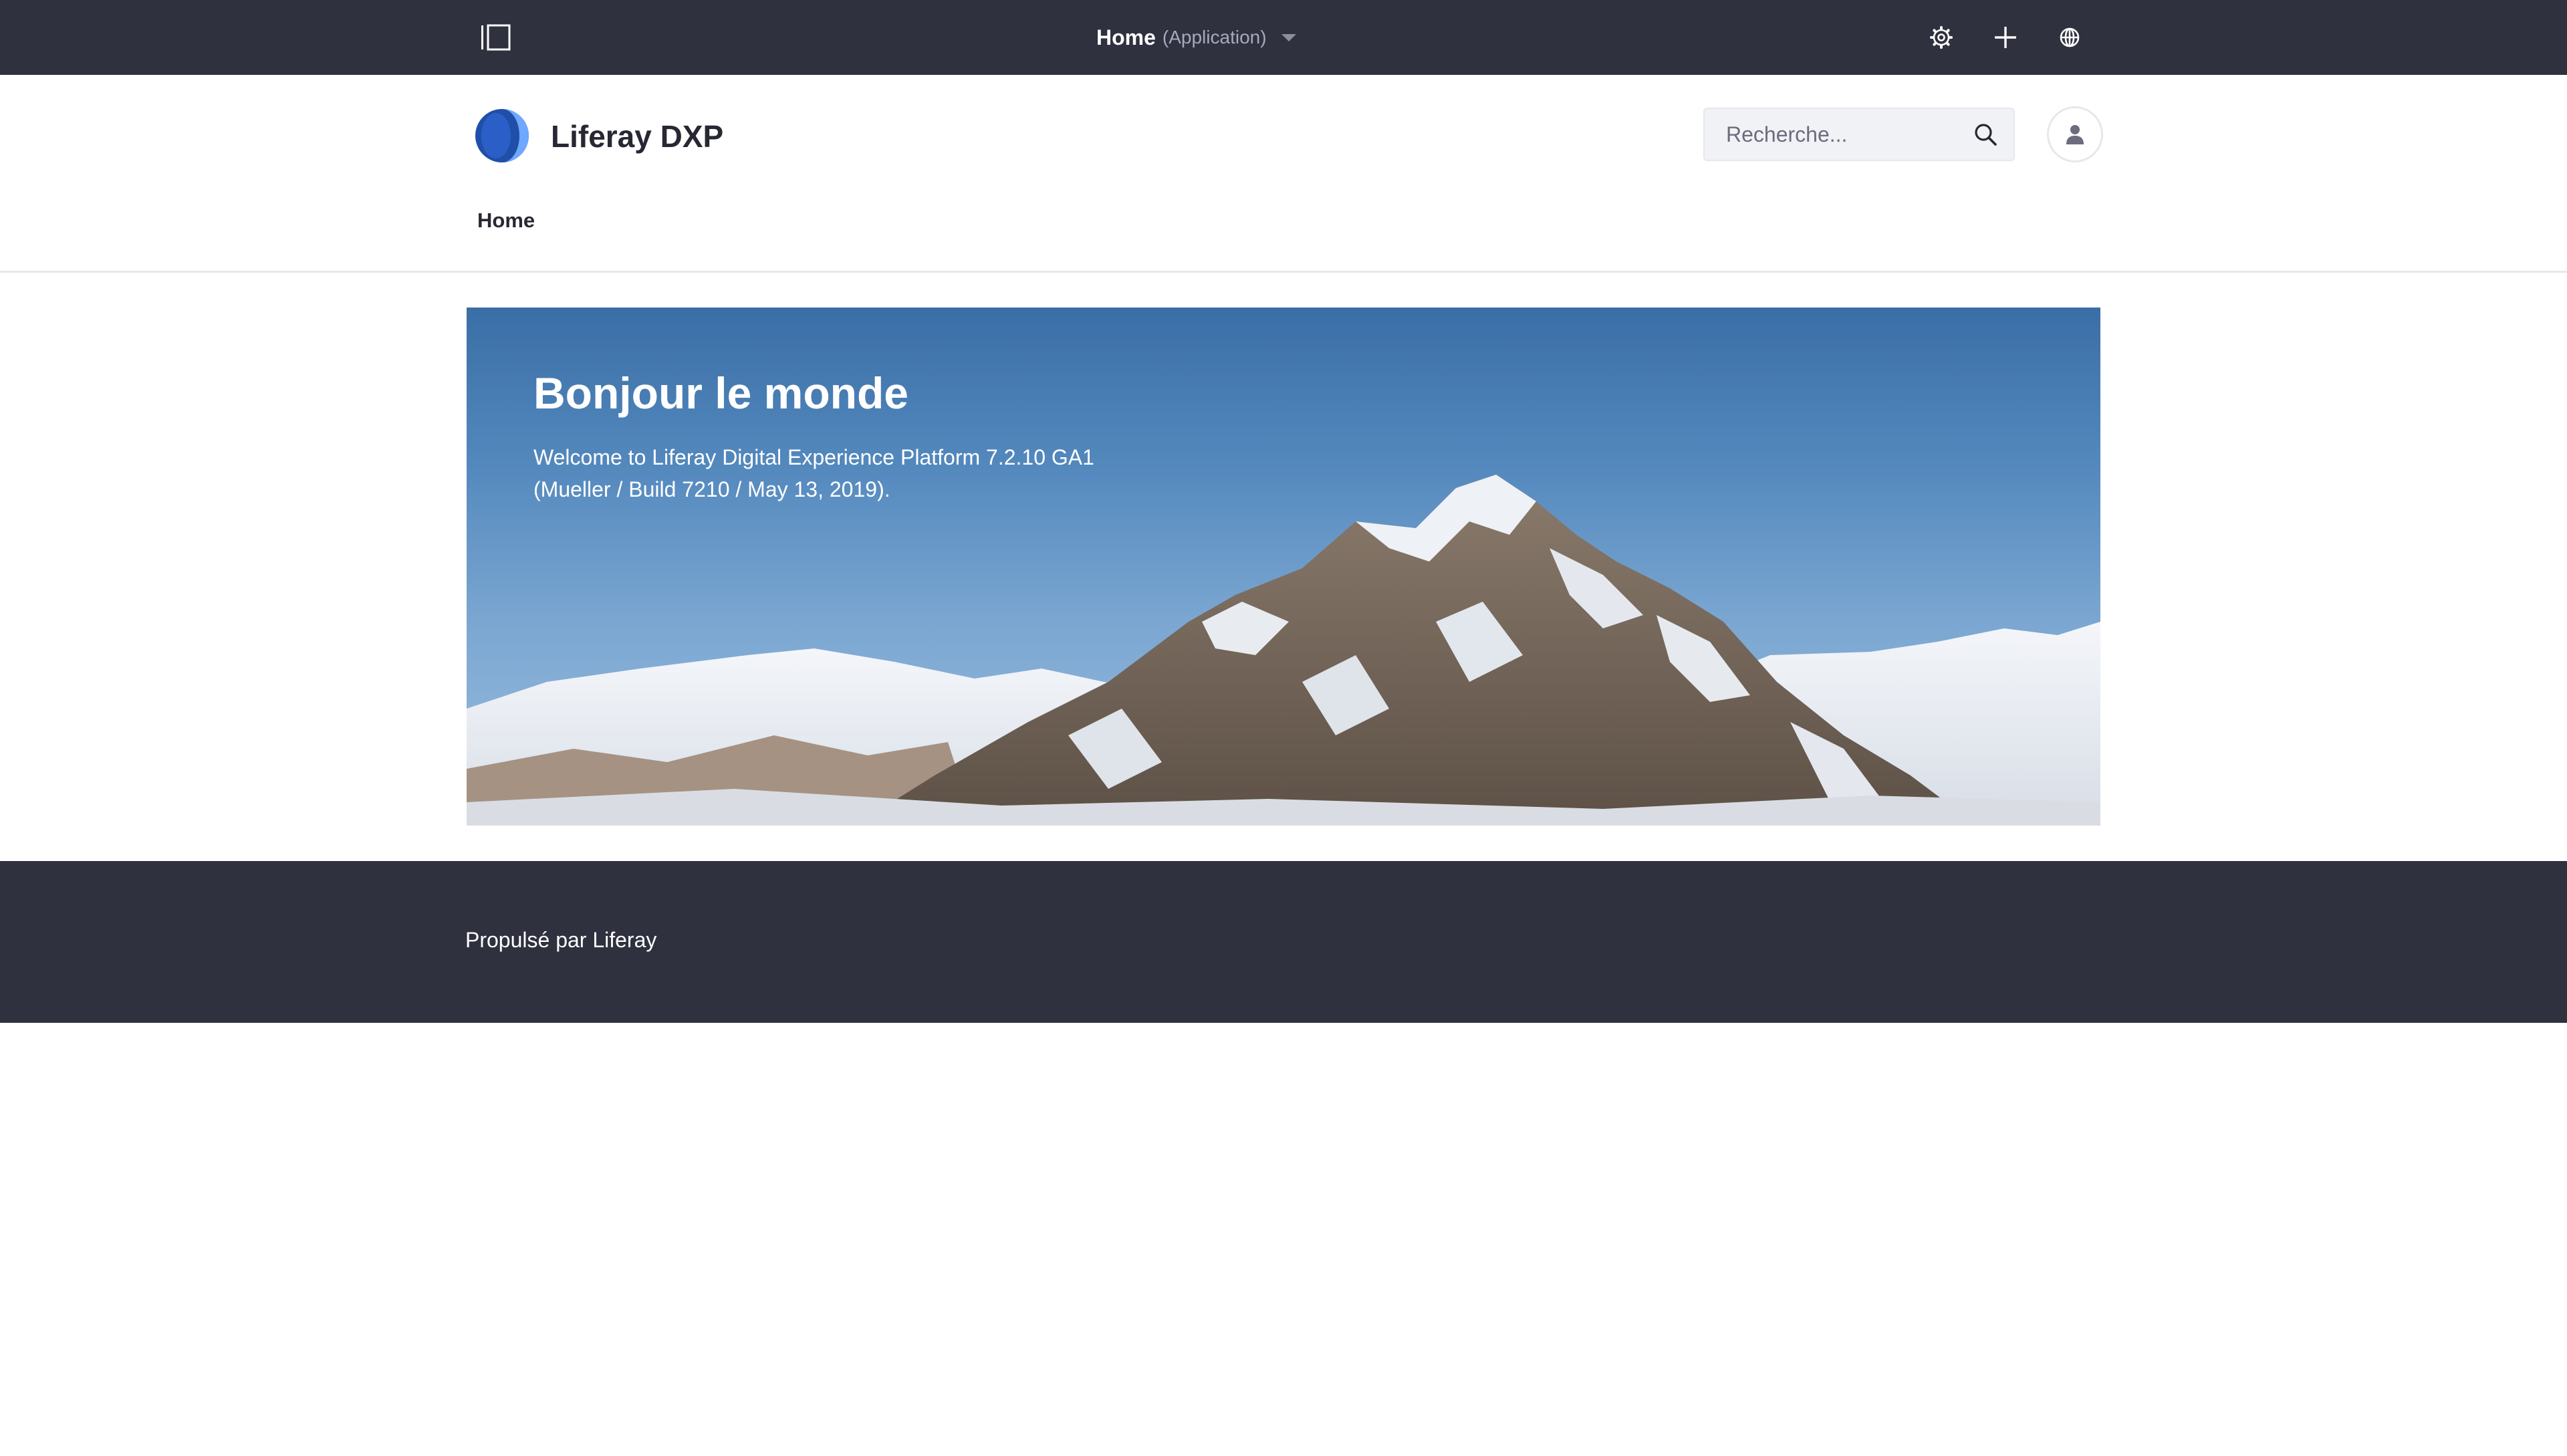  I want to click on add-icon, so click(2005, 37).